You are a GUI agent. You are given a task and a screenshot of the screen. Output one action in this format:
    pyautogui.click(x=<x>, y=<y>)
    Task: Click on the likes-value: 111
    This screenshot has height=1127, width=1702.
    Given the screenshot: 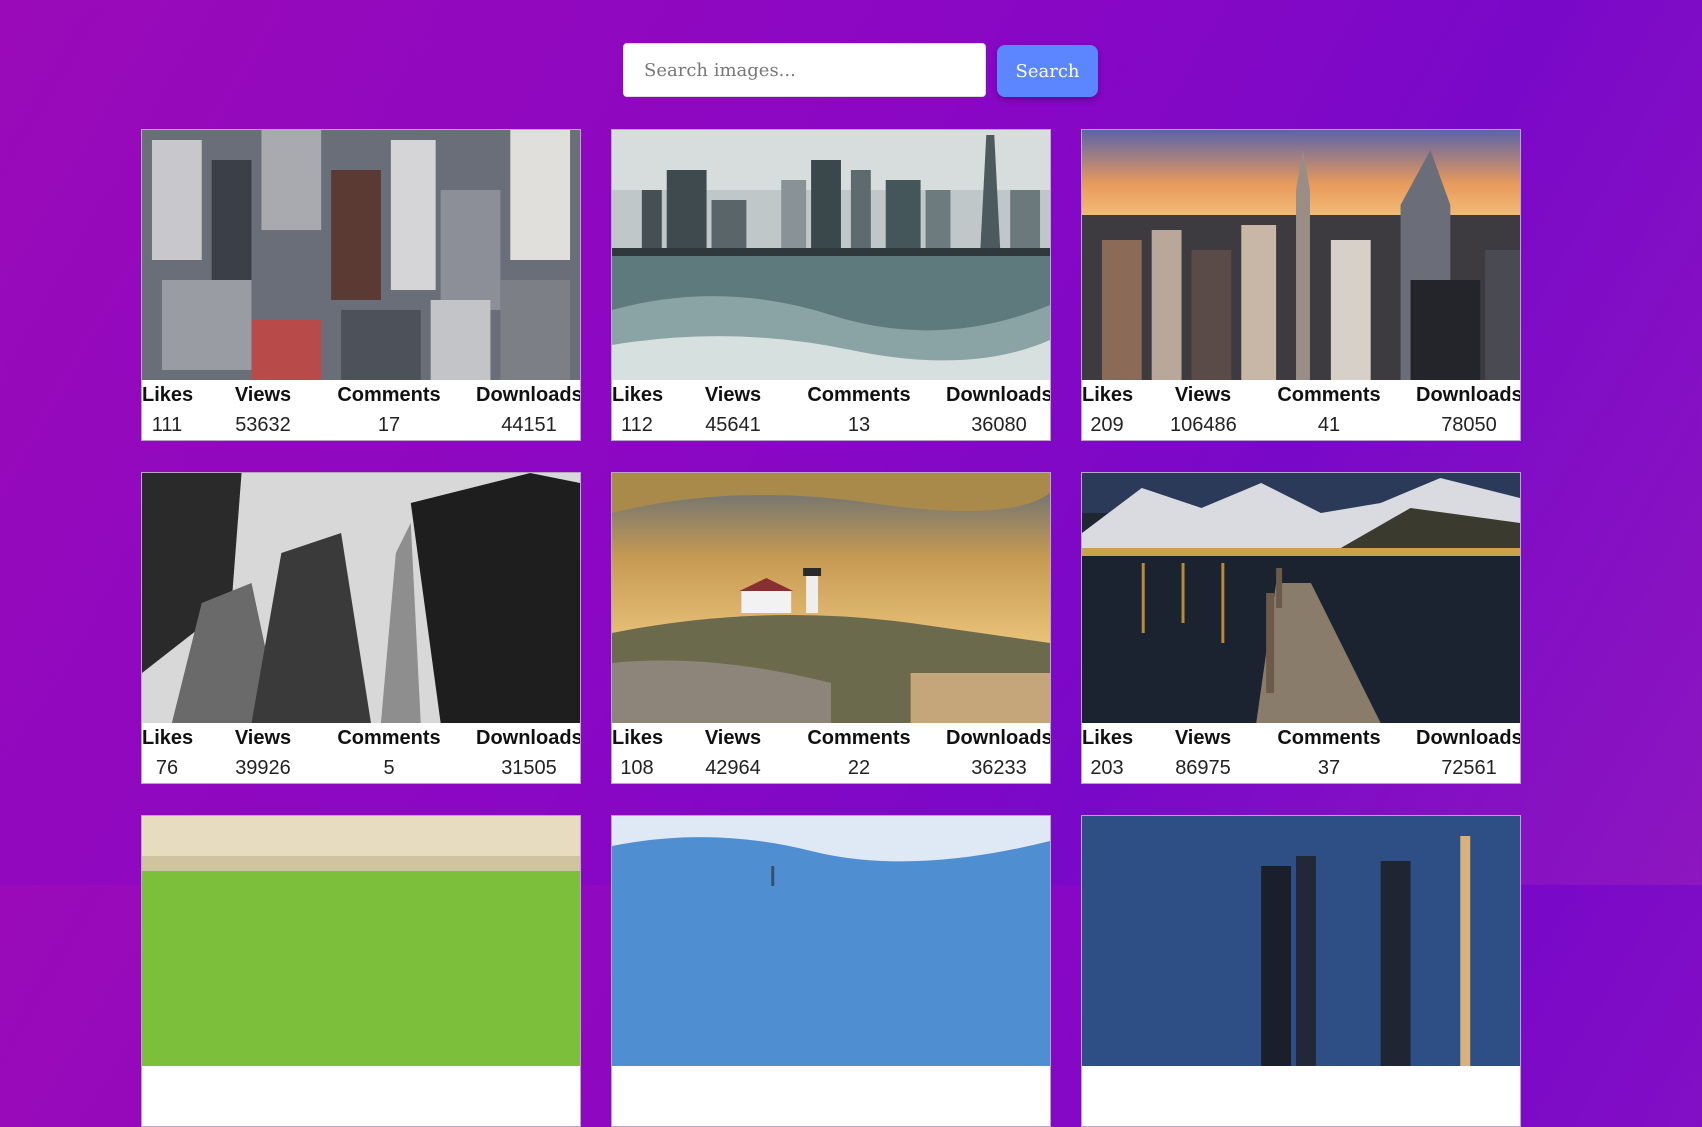 What is the action you would take?
    pyautogui.click(x=167, y=425)
    